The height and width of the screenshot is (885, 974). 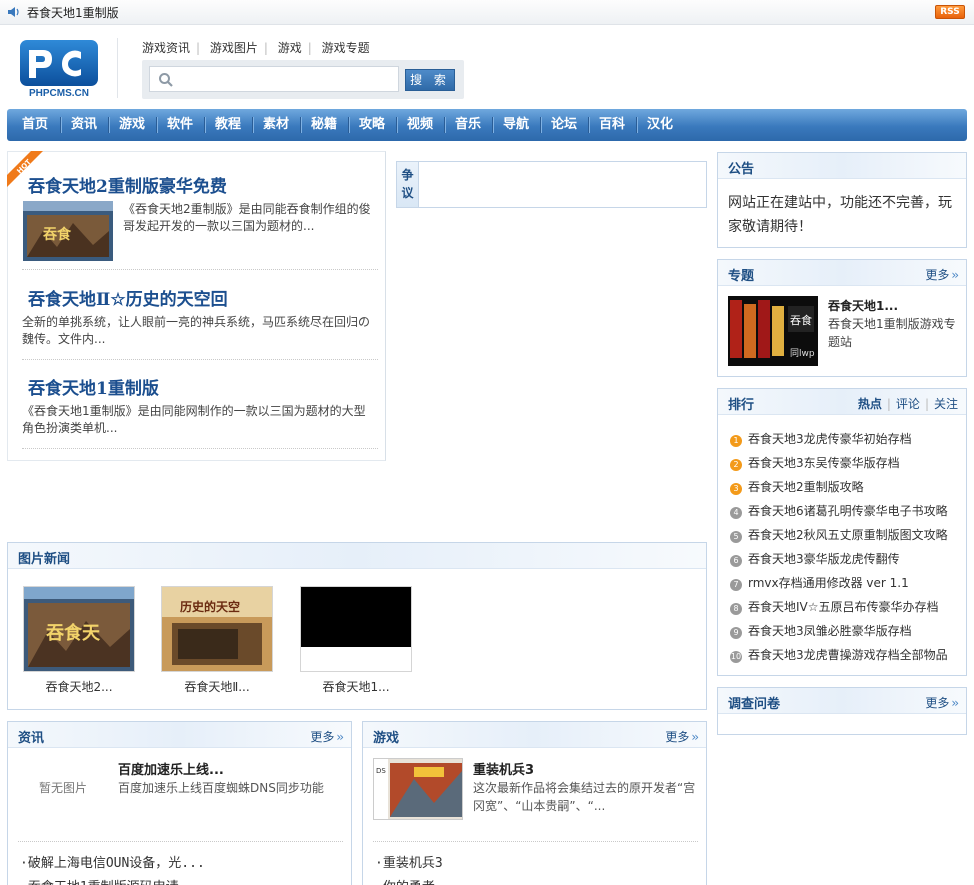 I want to click on link-games: 游戏, so click(x=290, y=48).